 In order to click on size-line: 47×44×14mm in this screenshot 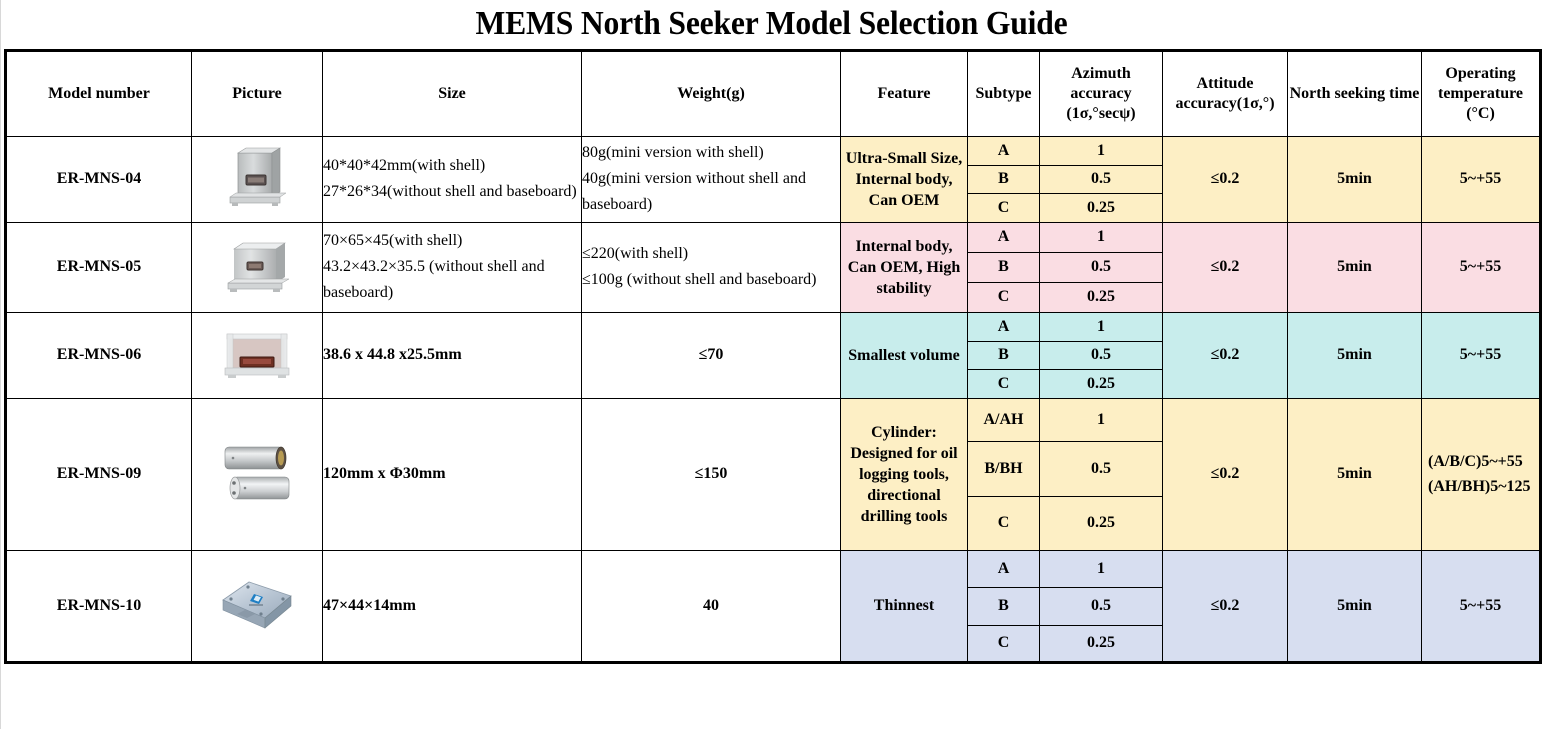, I will do `click(369, 605)`.